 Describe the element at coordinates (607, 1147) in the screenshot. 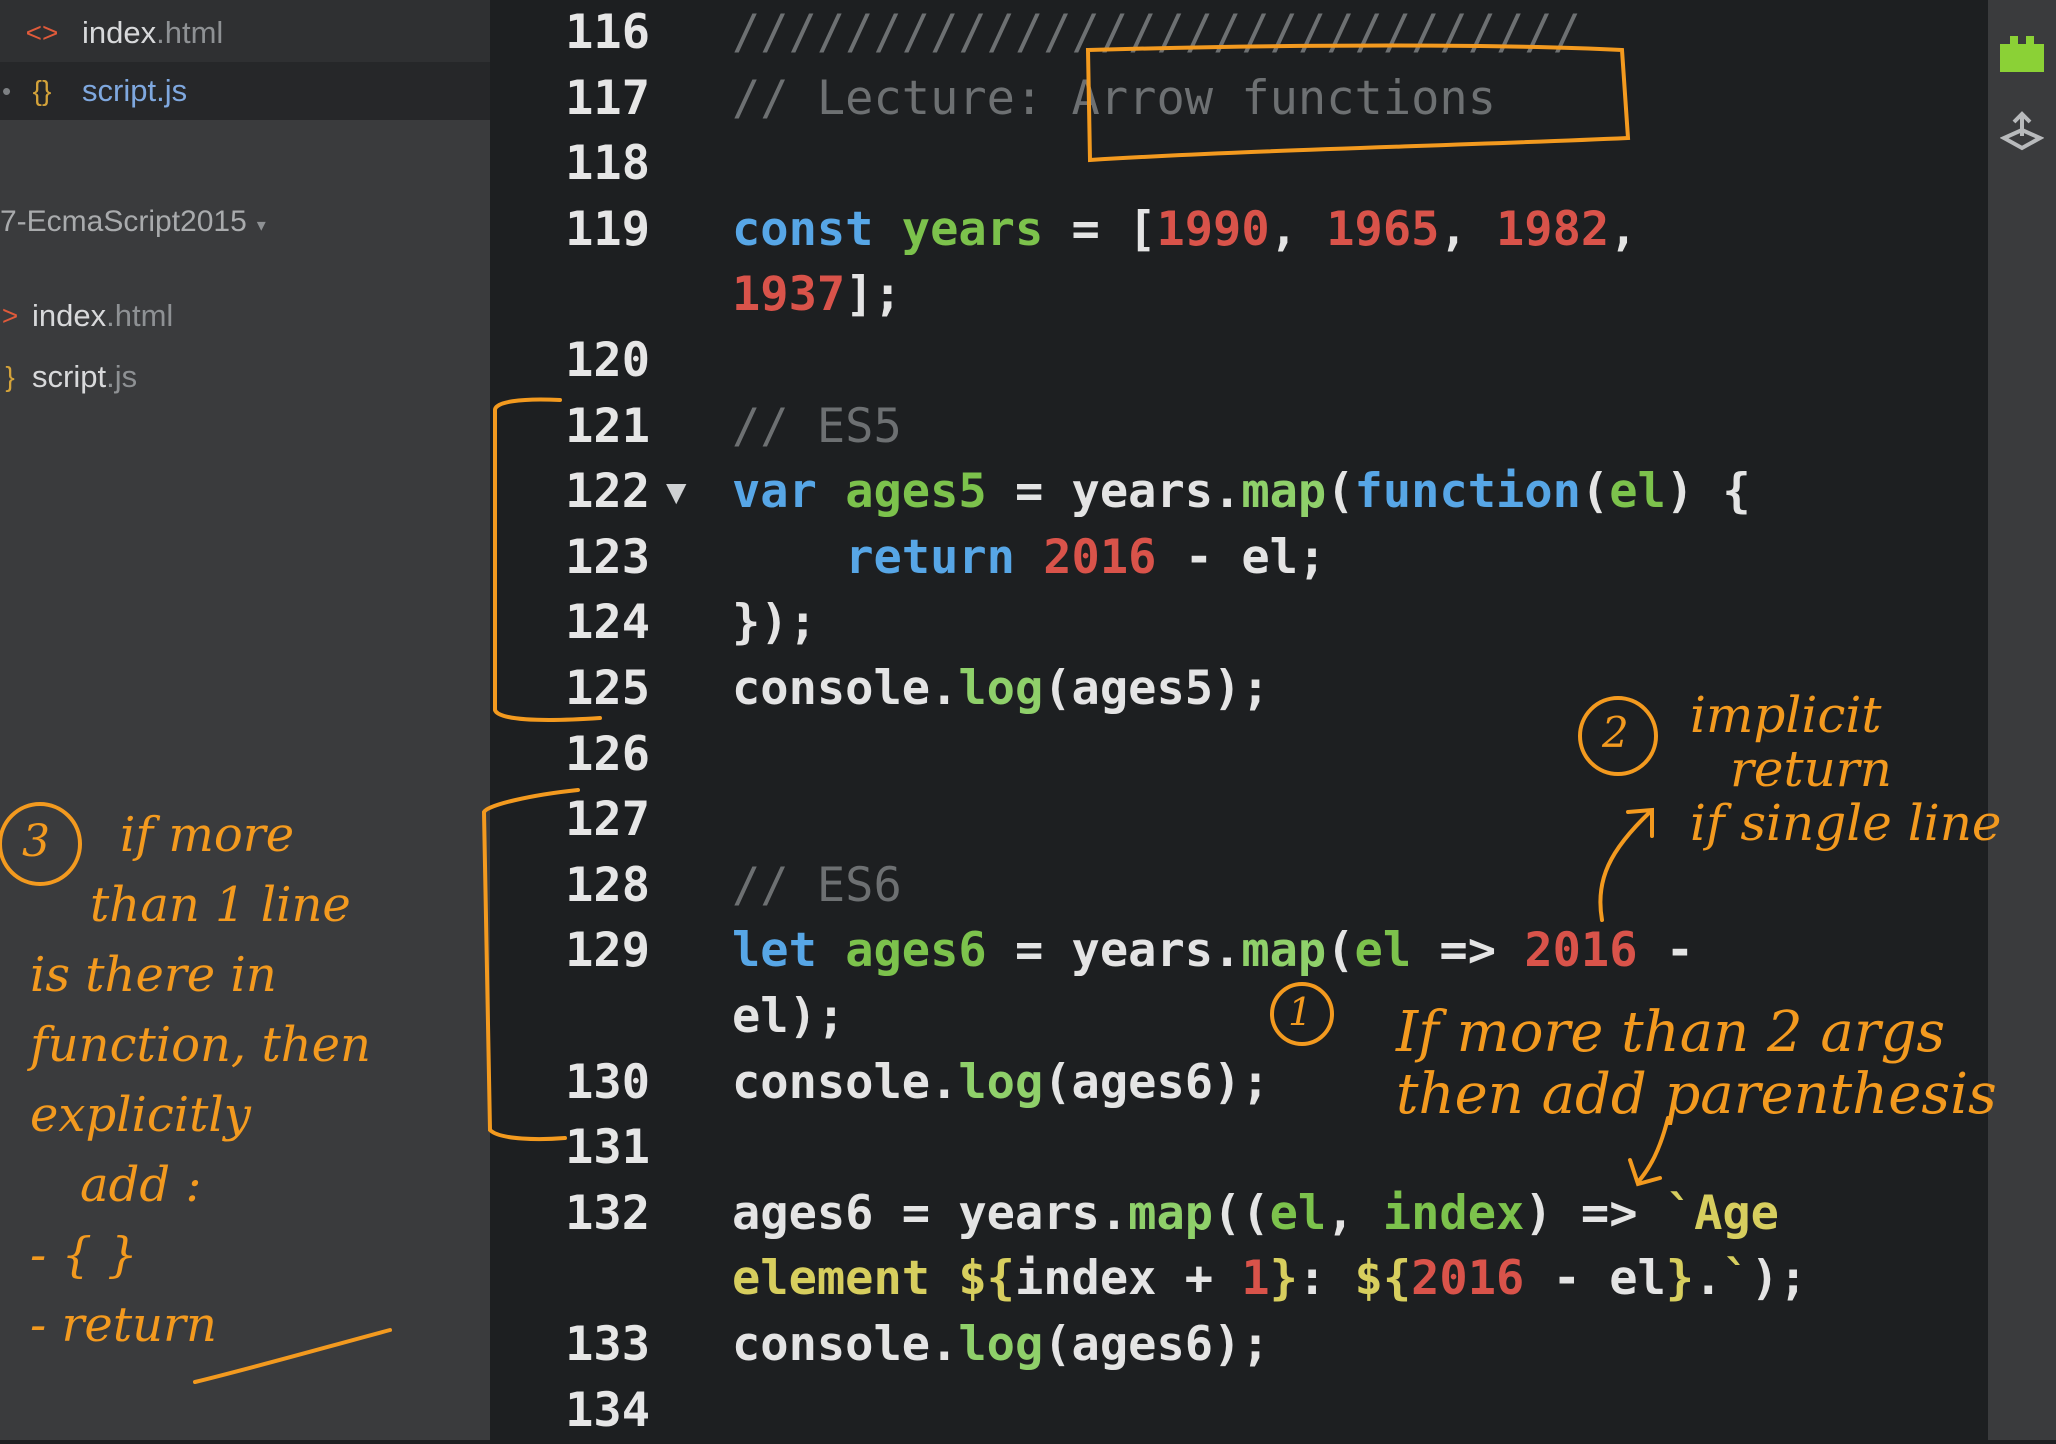

I see `line-number: 131` at that location.